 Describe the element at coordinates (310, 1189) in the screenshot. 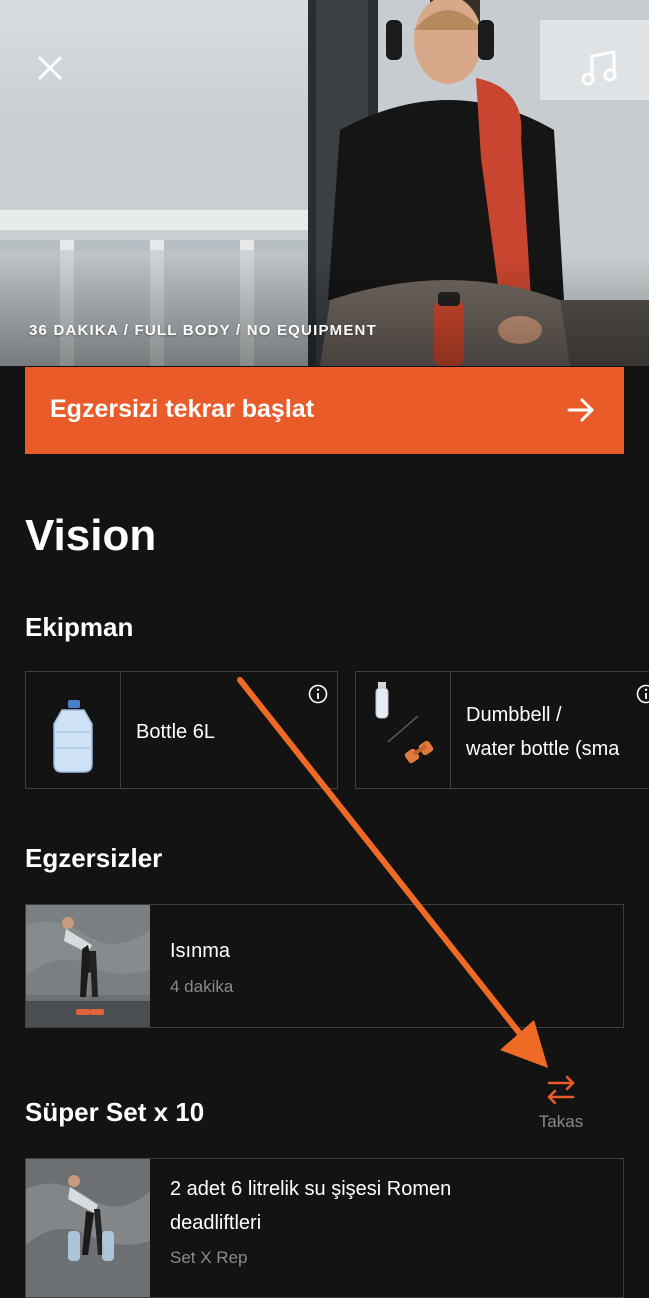

I see `exercise-name-line-1: 2 adet 6 litrelik su şişesi Romen` at that location.